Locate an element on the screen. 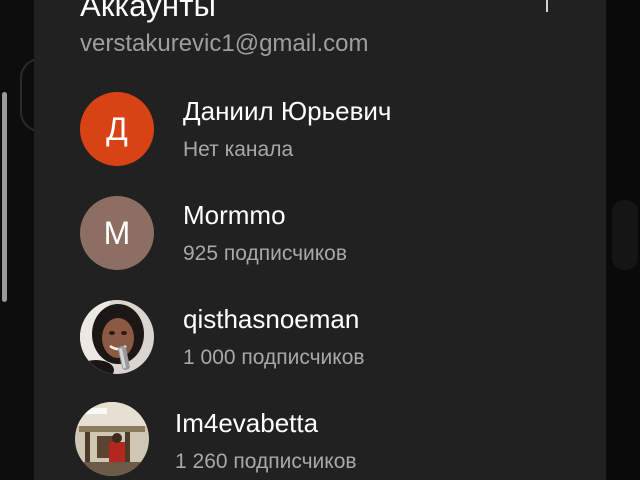  sheet-header: Аккаунты is located at coordinates (148, 13).